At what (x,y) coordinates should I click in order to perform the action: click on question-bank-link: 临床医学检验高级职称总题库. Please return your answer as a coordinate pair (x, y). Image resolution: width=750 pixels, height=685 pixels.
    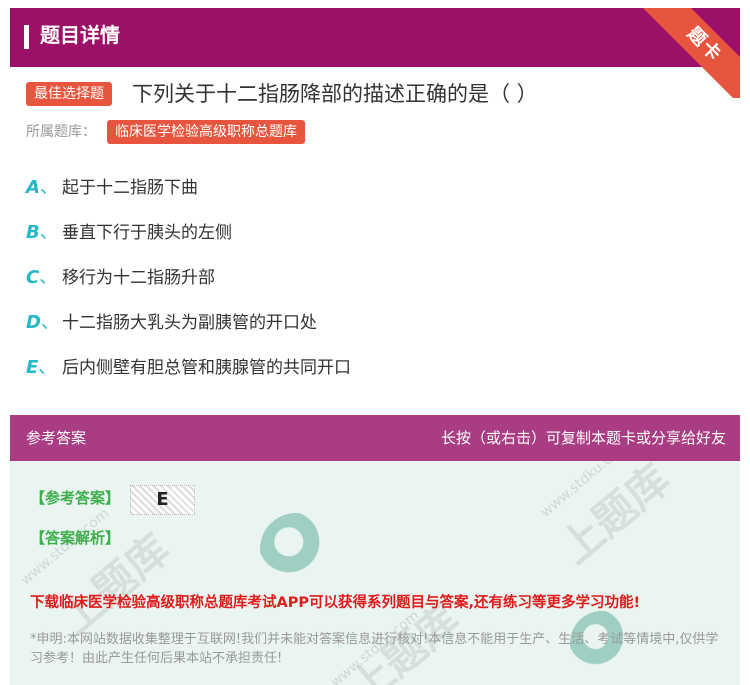
    Looking at the image, I should click on (206, 132).